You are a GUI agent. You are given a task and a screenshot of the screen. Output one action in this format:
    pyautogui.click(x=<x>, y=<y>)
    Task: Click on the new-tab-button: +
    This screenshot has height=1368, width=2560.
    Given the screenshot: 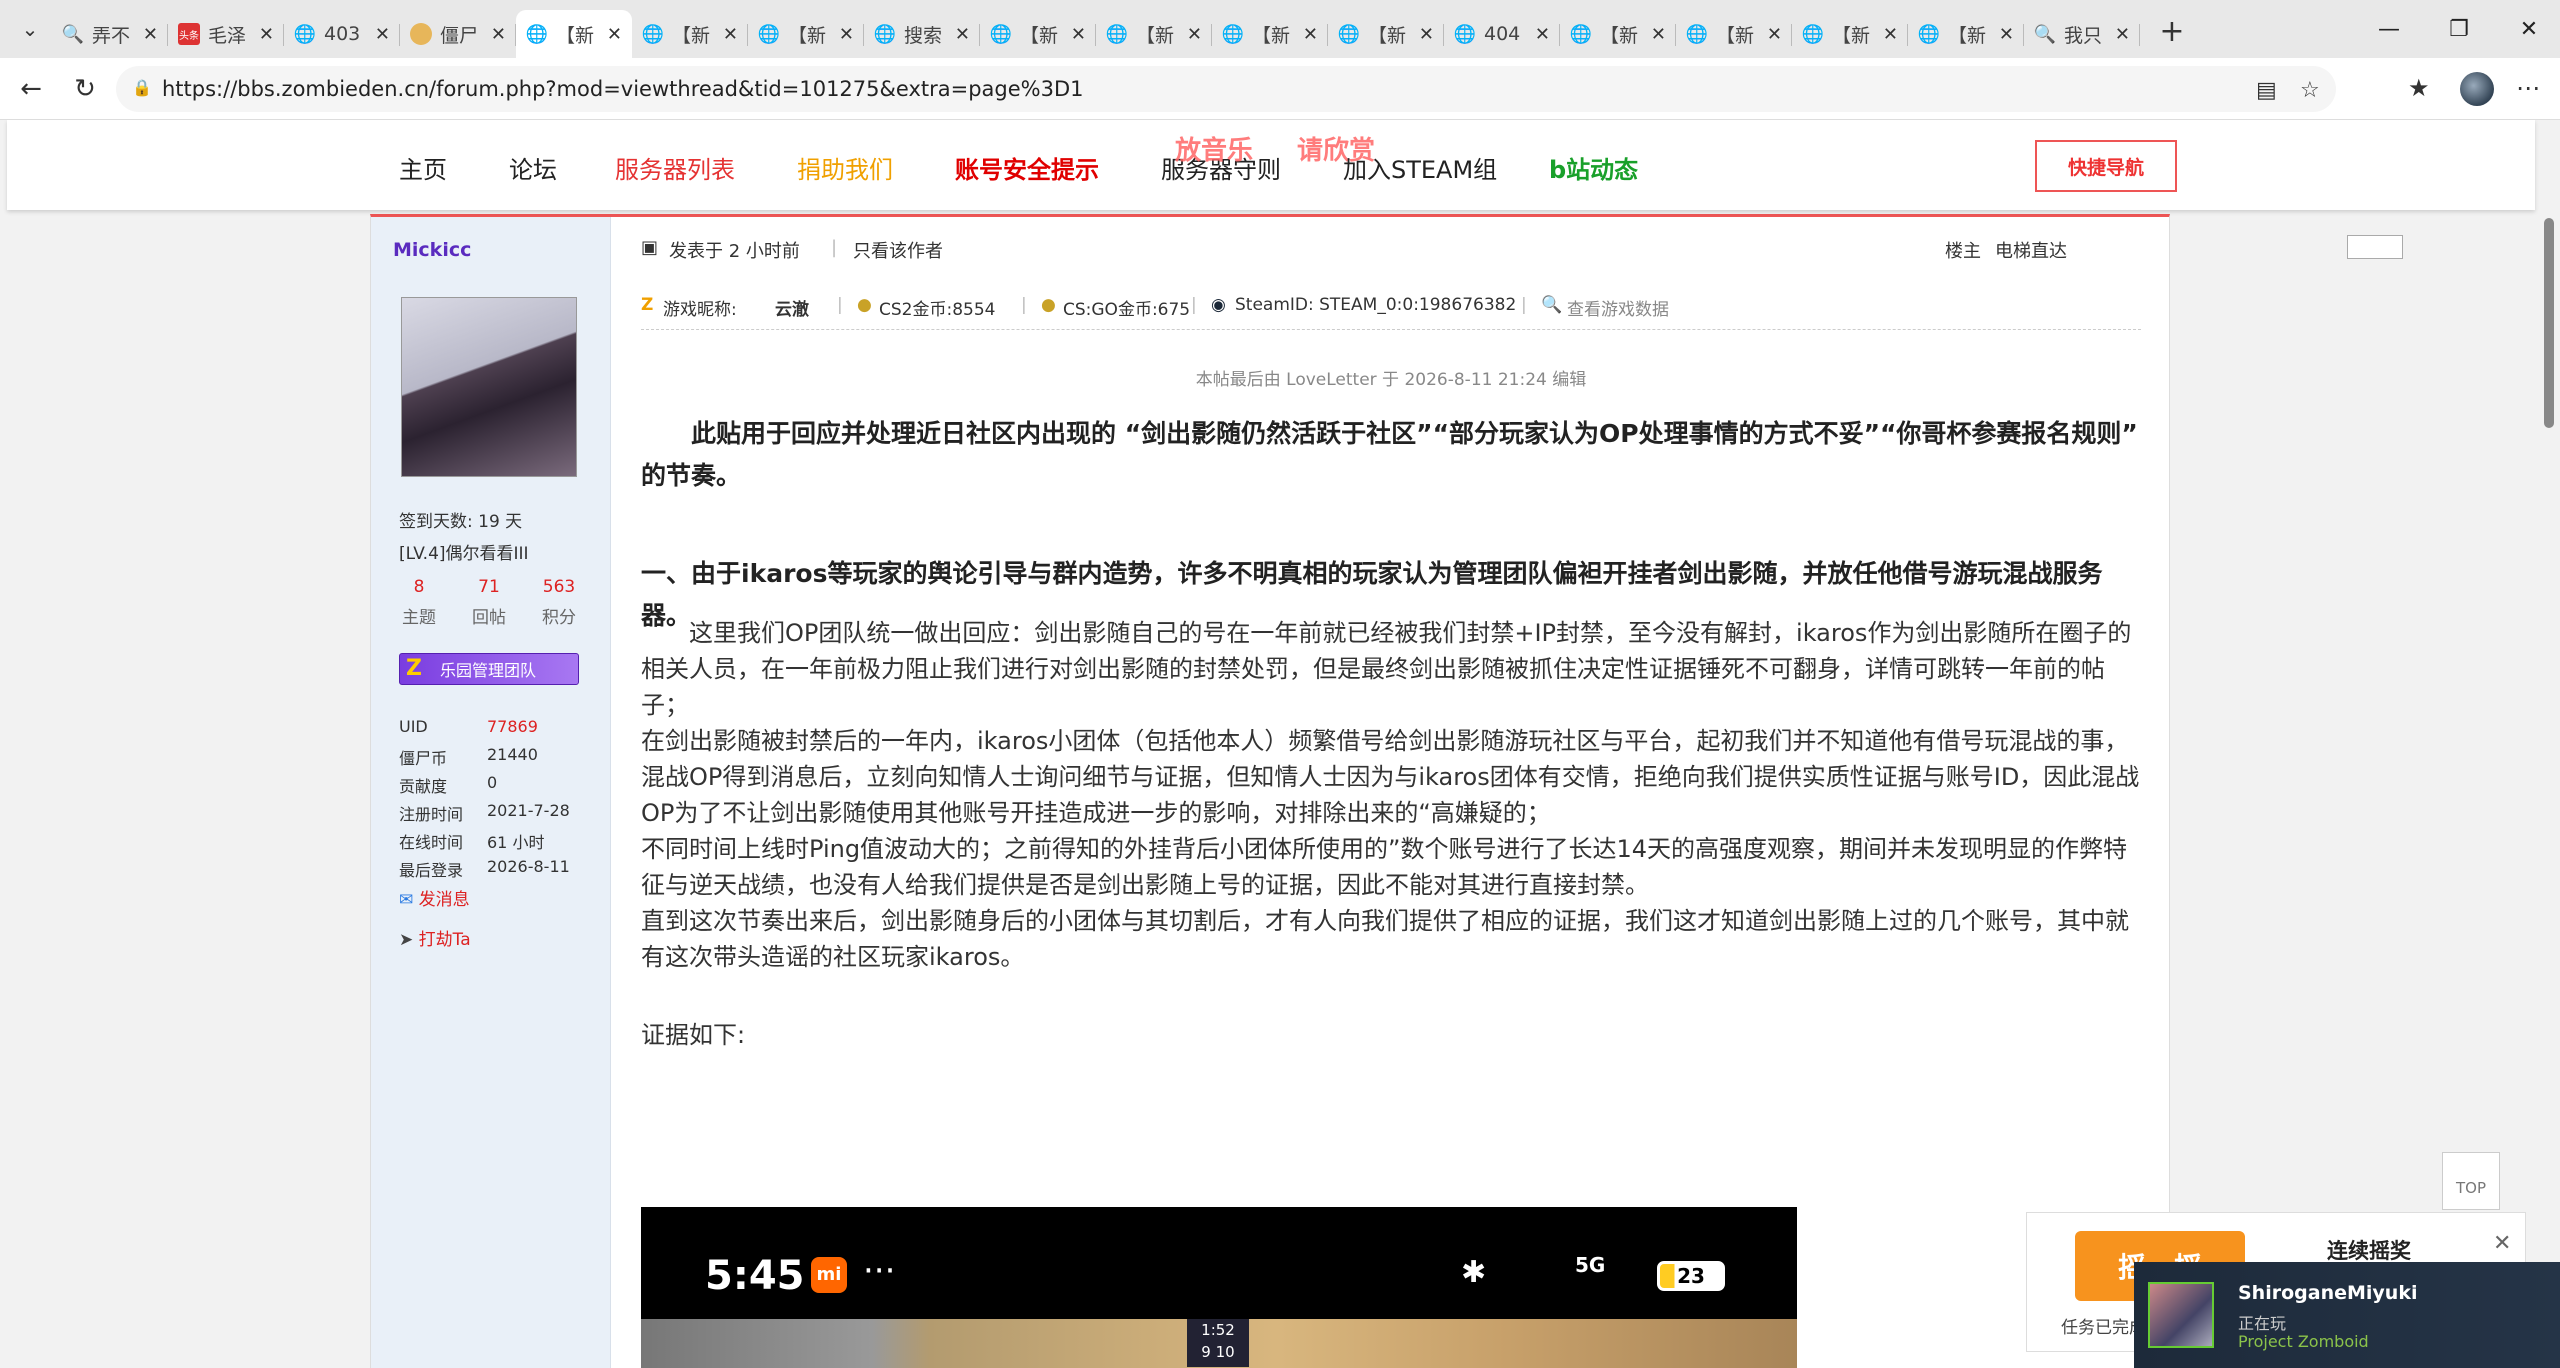 What is the action you would take?
    pyautogui.click(x=2172, y=31)
    